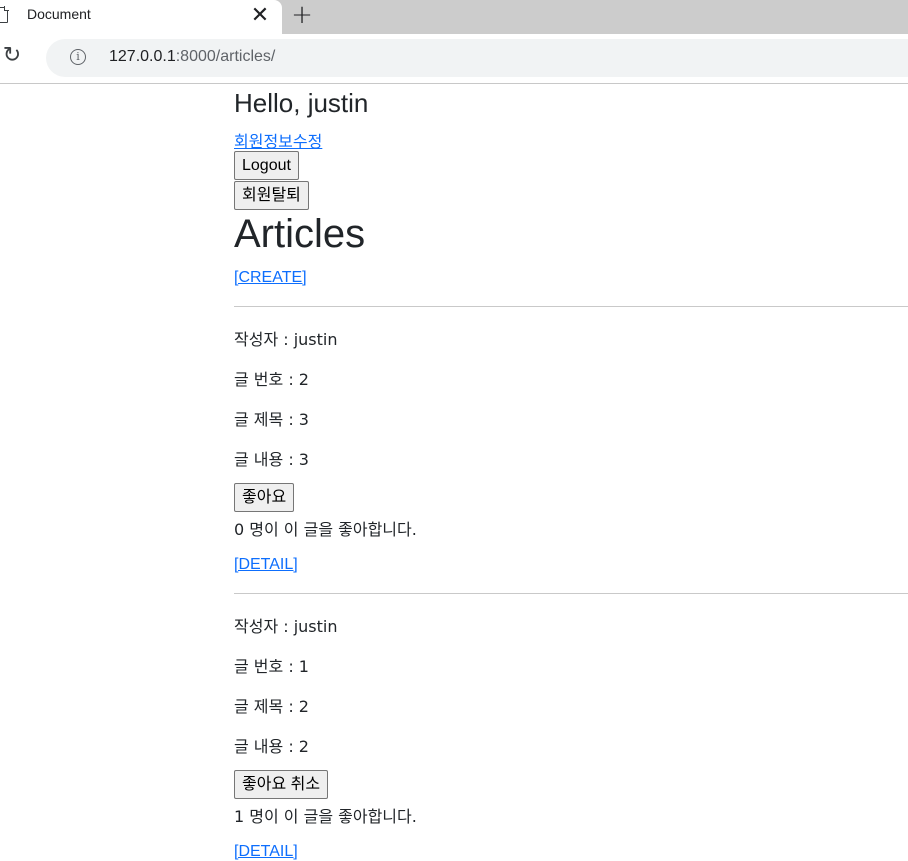  I want to click on article-number: 글 번호 : 2, so click(271, 379).